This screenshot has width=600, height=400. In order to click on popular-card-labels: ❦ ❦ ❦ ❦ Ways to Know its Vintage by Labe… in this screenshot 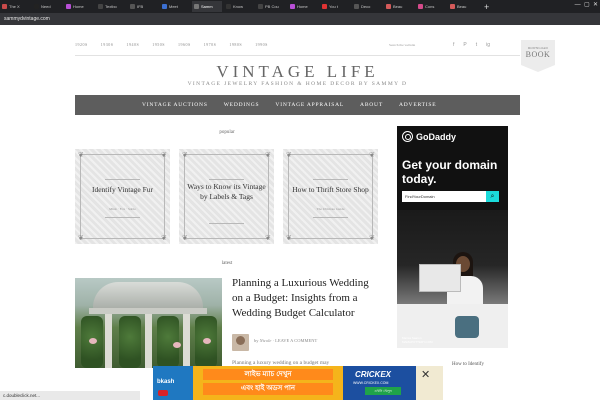, I will do `click(226, 196)`.